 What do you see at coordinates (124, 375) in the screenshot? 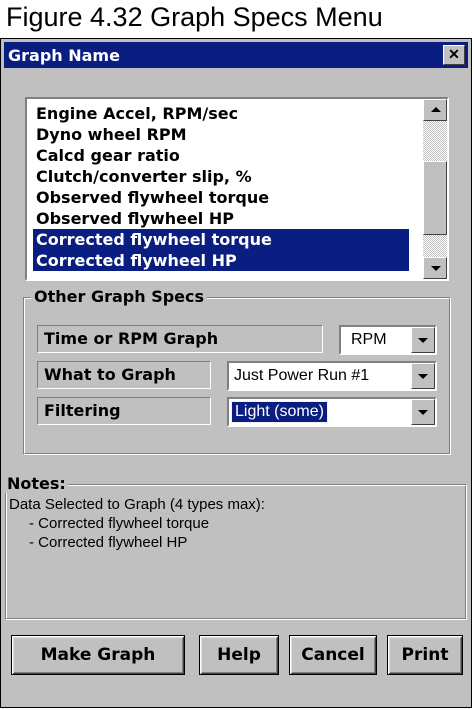
I see `what-to-graph-label: What to Graph` at bounding box center [124, 375].